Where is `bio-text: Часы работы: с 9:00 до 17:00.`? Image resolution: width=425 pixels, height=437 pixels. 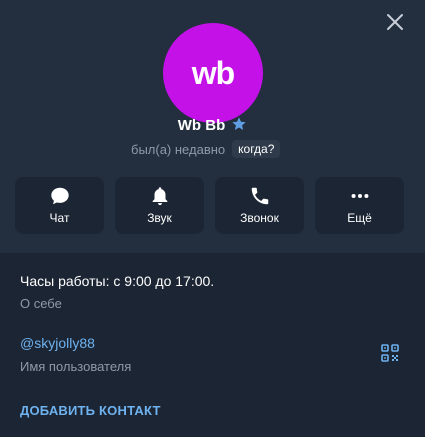
bio-text: Часы работы: с 9:00 до 17:00. is located at coordinates (117, 281).